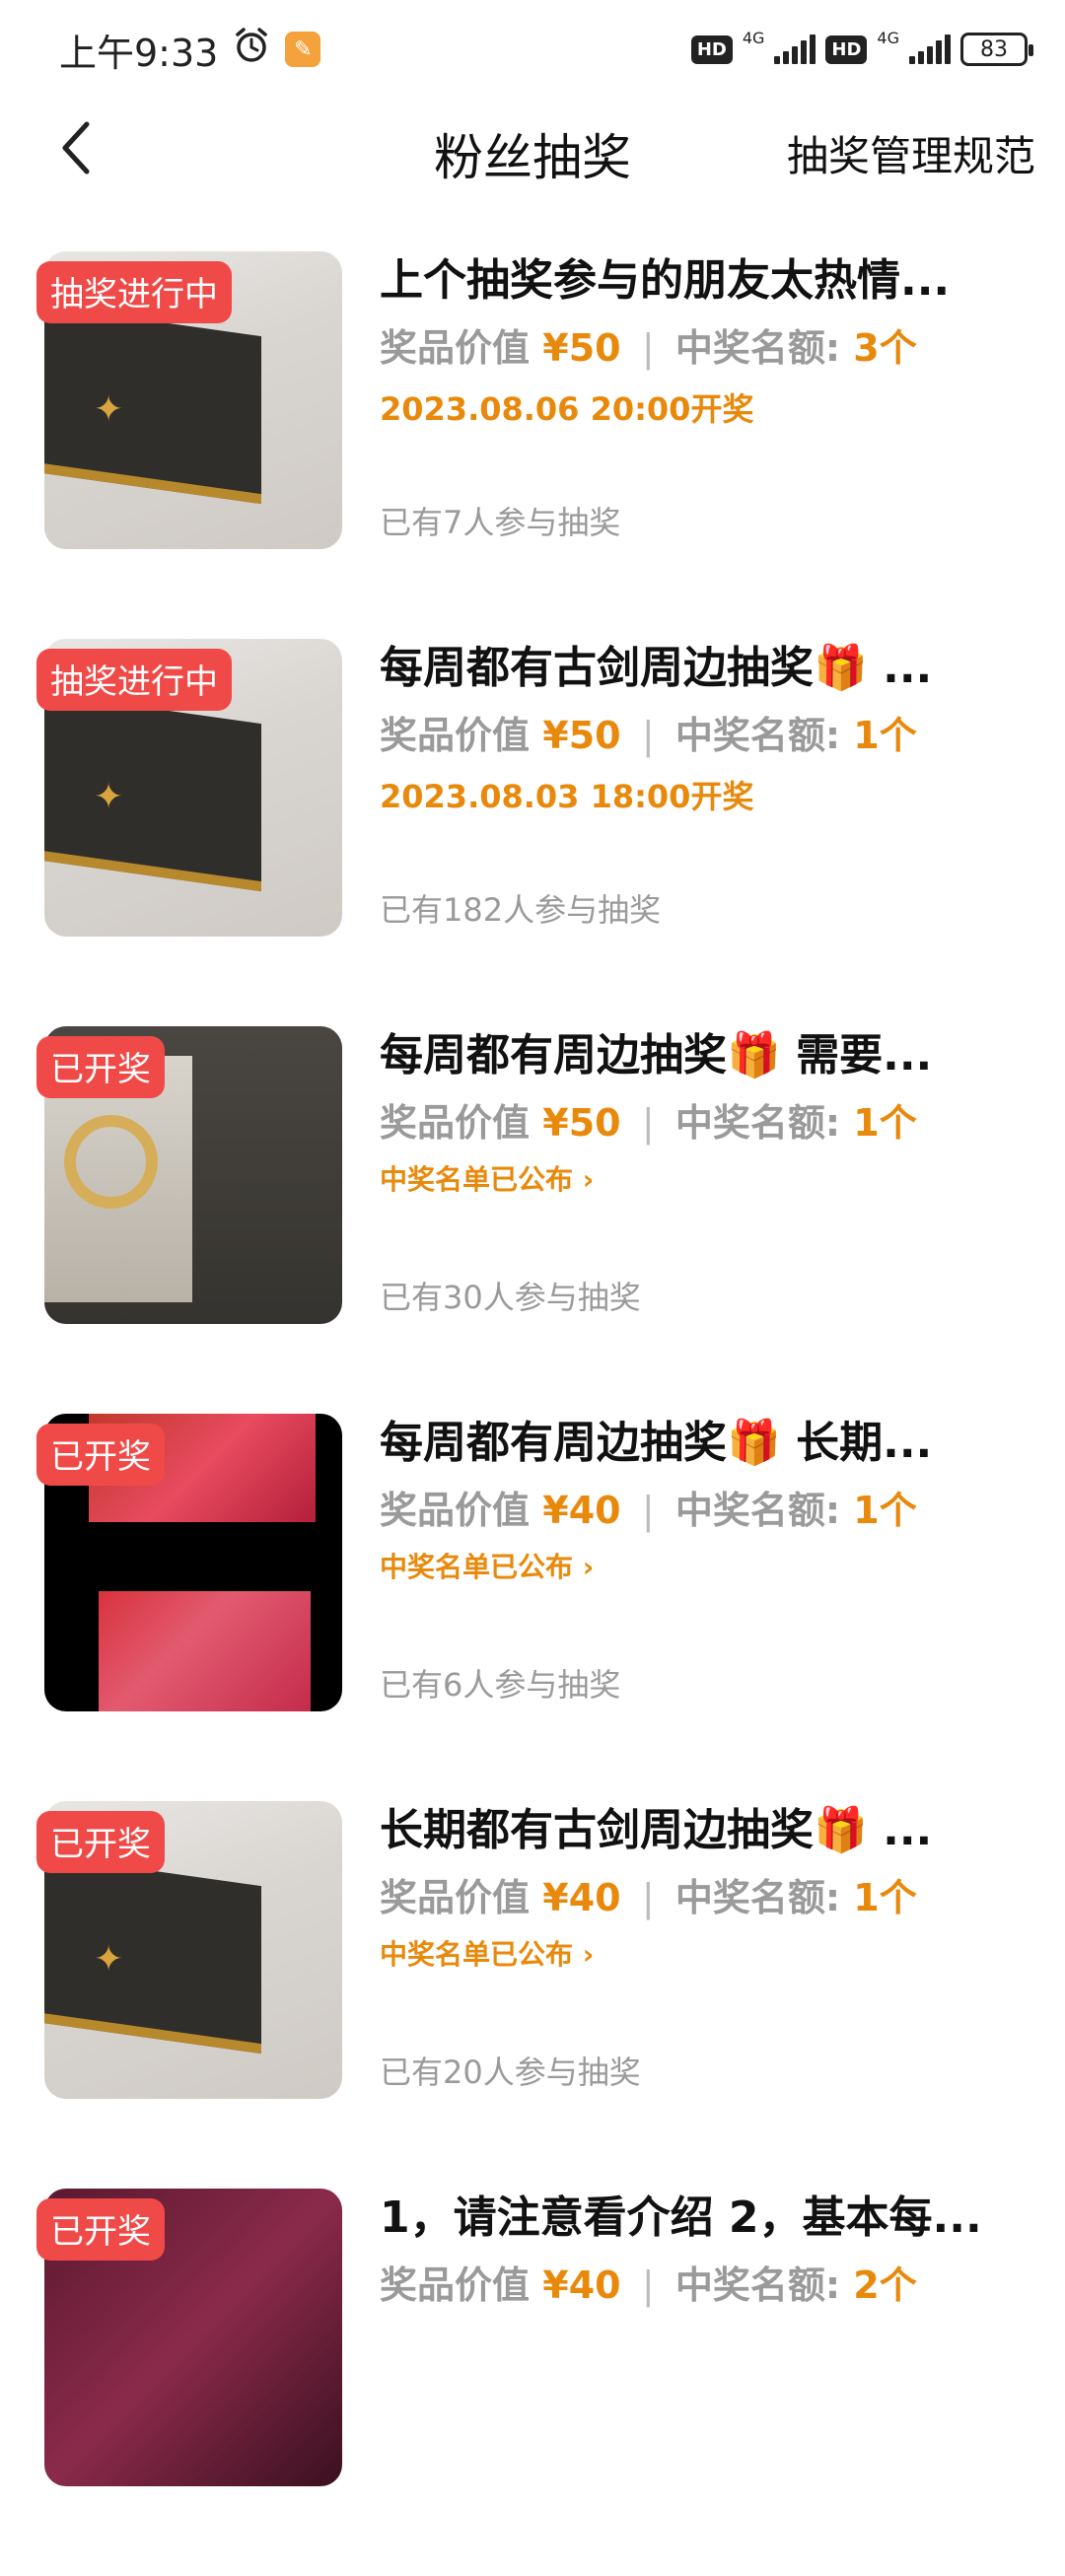 The image size is (1065, 2576). I want to click on draw-time: 2023.08.06 20:00开奖, so click(567, 409).